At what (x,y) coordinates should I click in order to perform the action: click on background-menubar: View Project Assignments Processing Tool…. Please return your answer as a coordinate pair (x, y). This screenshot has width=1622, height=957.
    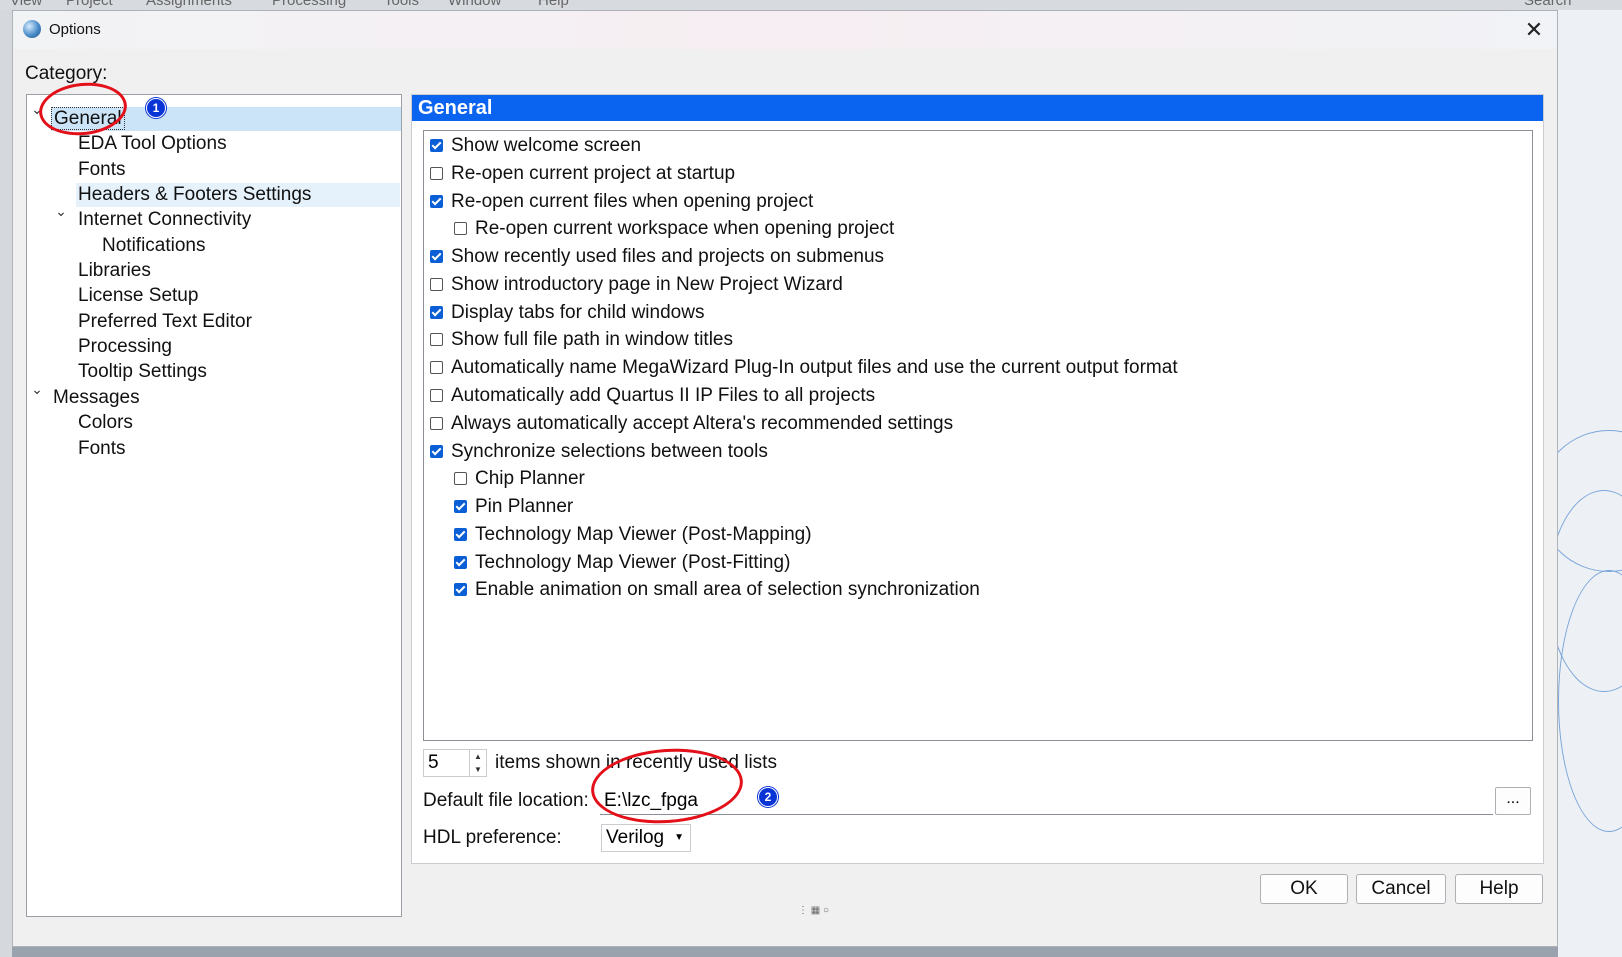
    Looking at the image, I should click on (811, 5).